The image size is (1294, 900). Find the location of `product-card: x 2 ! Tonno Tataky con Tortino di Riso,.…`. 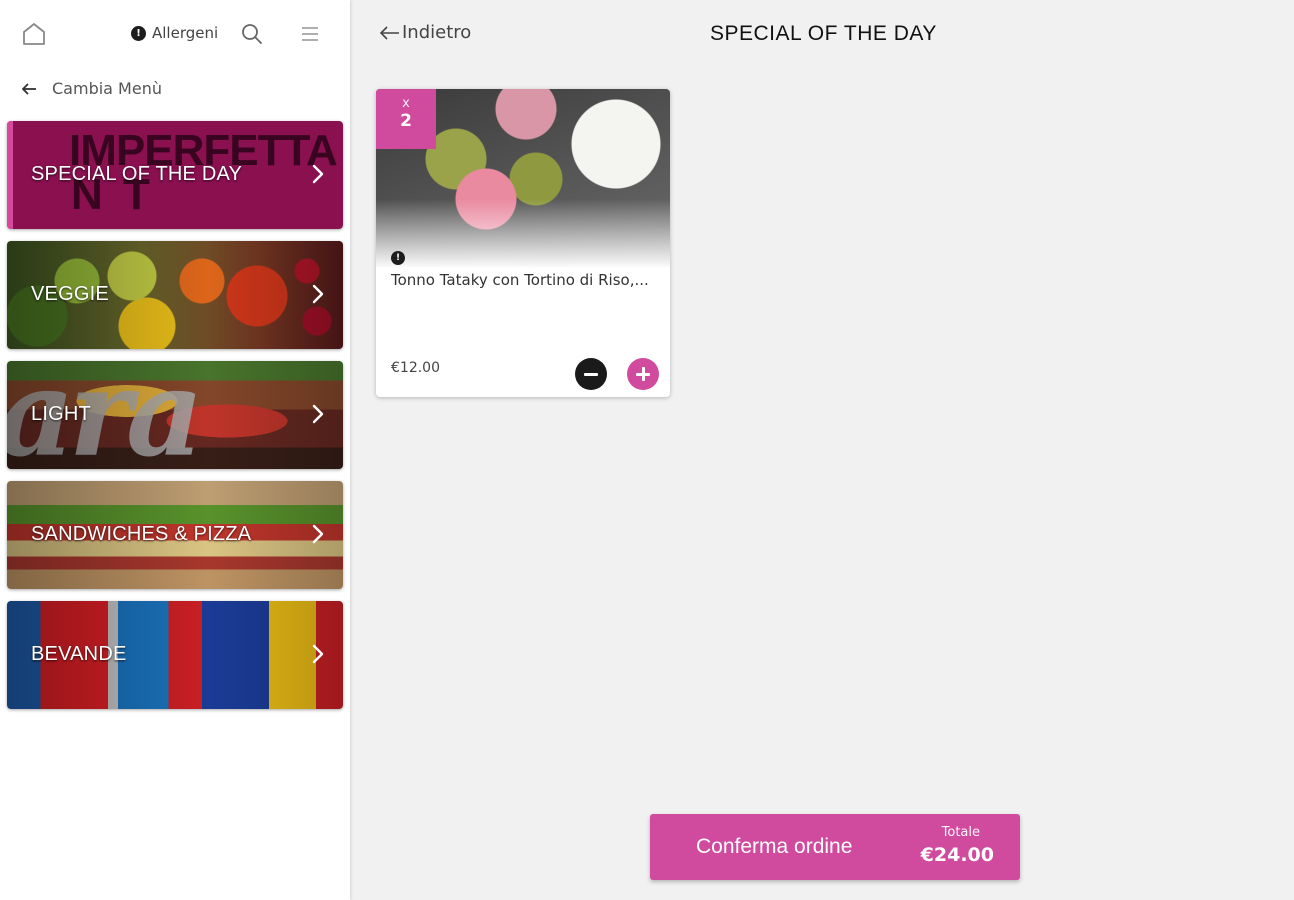

product-card: x 2 ! Tonno Tataky con Tortino di Riso,.… is located at coordinates (523, 243).